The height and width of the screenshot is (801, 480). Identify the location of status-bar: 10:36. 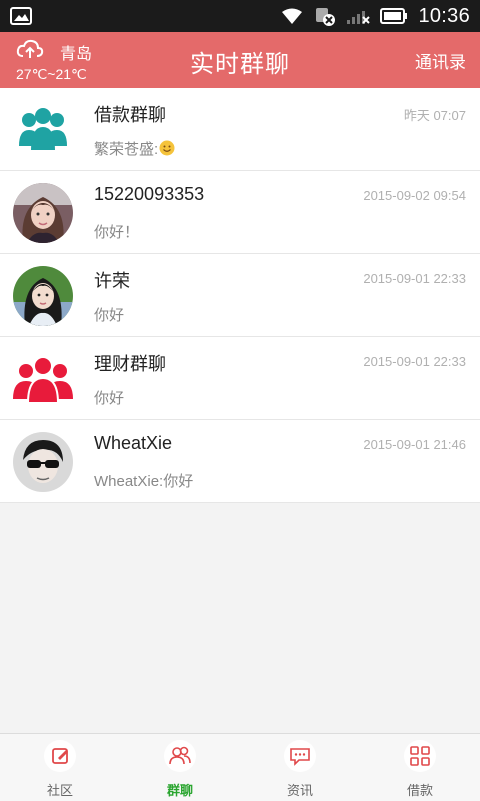
(240, 16).